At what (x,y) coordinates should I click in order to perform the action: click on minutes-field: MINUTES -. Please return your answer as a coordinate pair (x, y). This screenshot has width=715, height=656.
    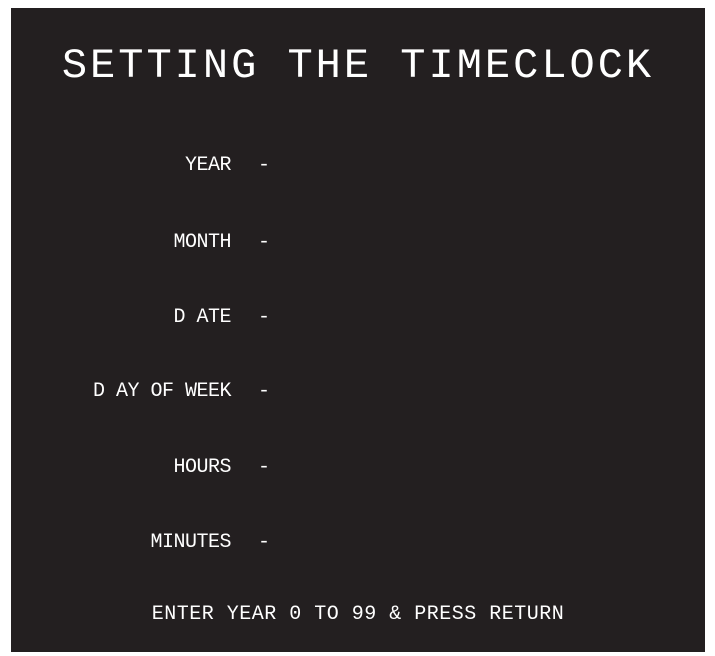
    Looking at the image, I should click on (141, 543).